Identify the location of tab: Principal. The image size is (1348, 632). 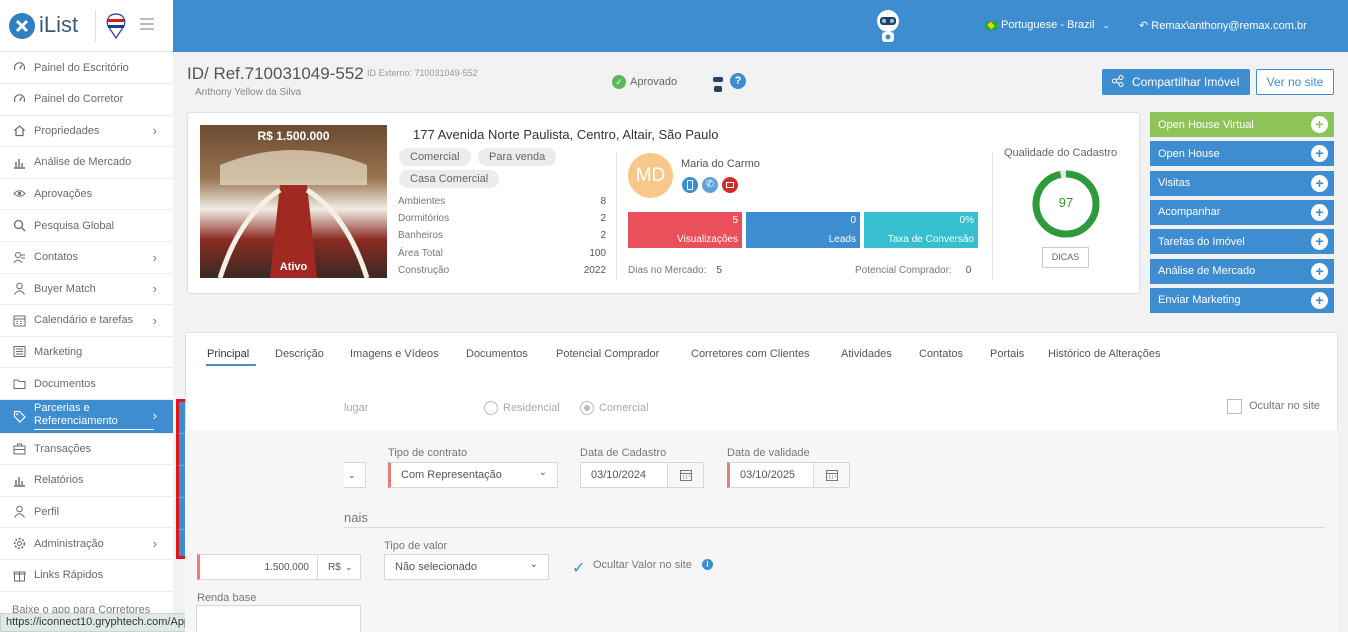
(228, 354).